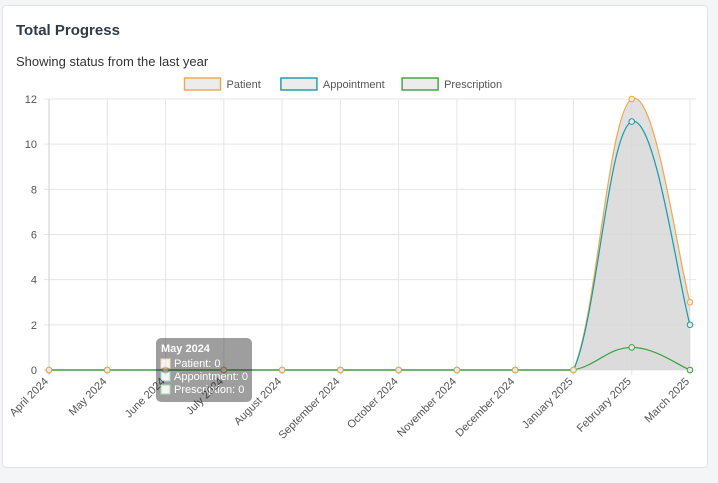  I want to click on x-tick-label: September 2024, so click(309, 409).